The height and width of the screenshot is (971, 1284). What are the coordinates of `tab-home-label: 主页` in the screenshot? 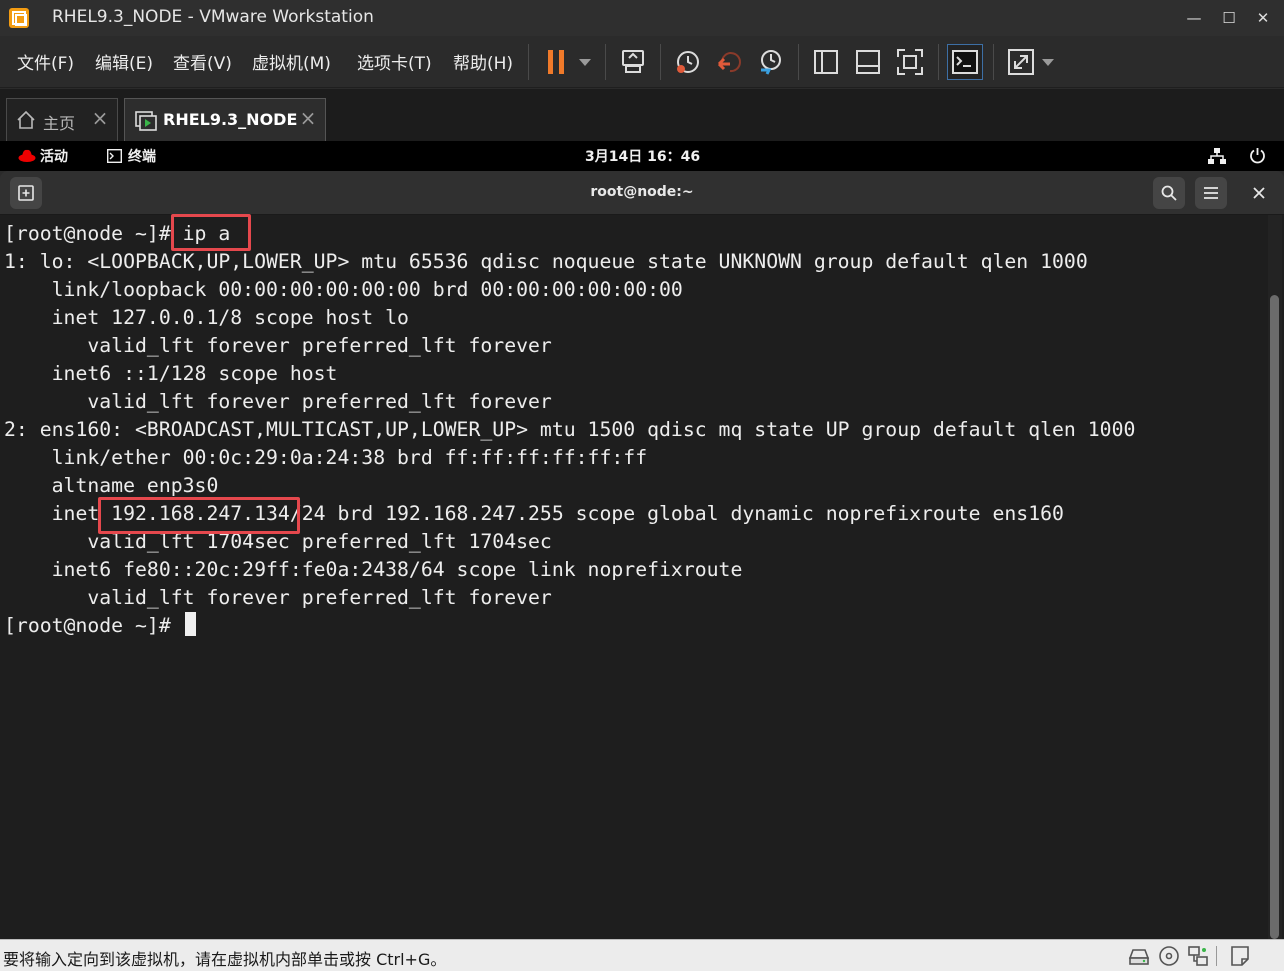 It's located at (59, 123).